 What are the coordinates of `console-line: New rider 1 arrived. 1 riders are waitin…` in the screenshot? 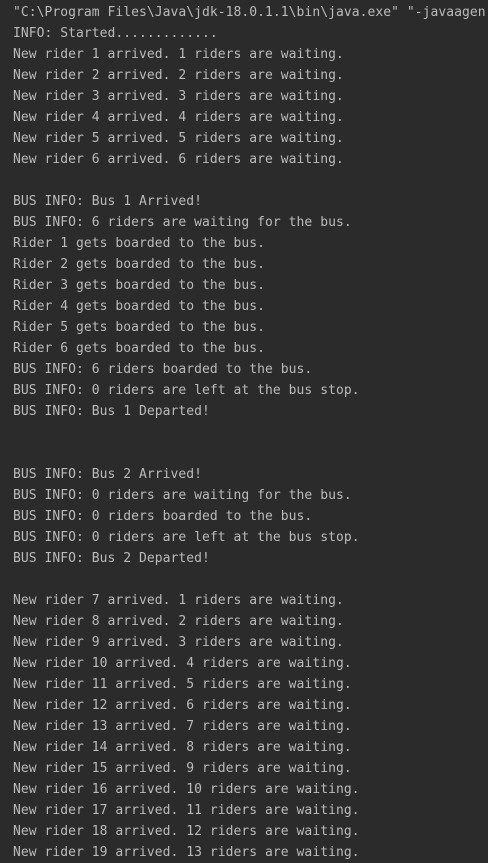 It's located at (178, 54).